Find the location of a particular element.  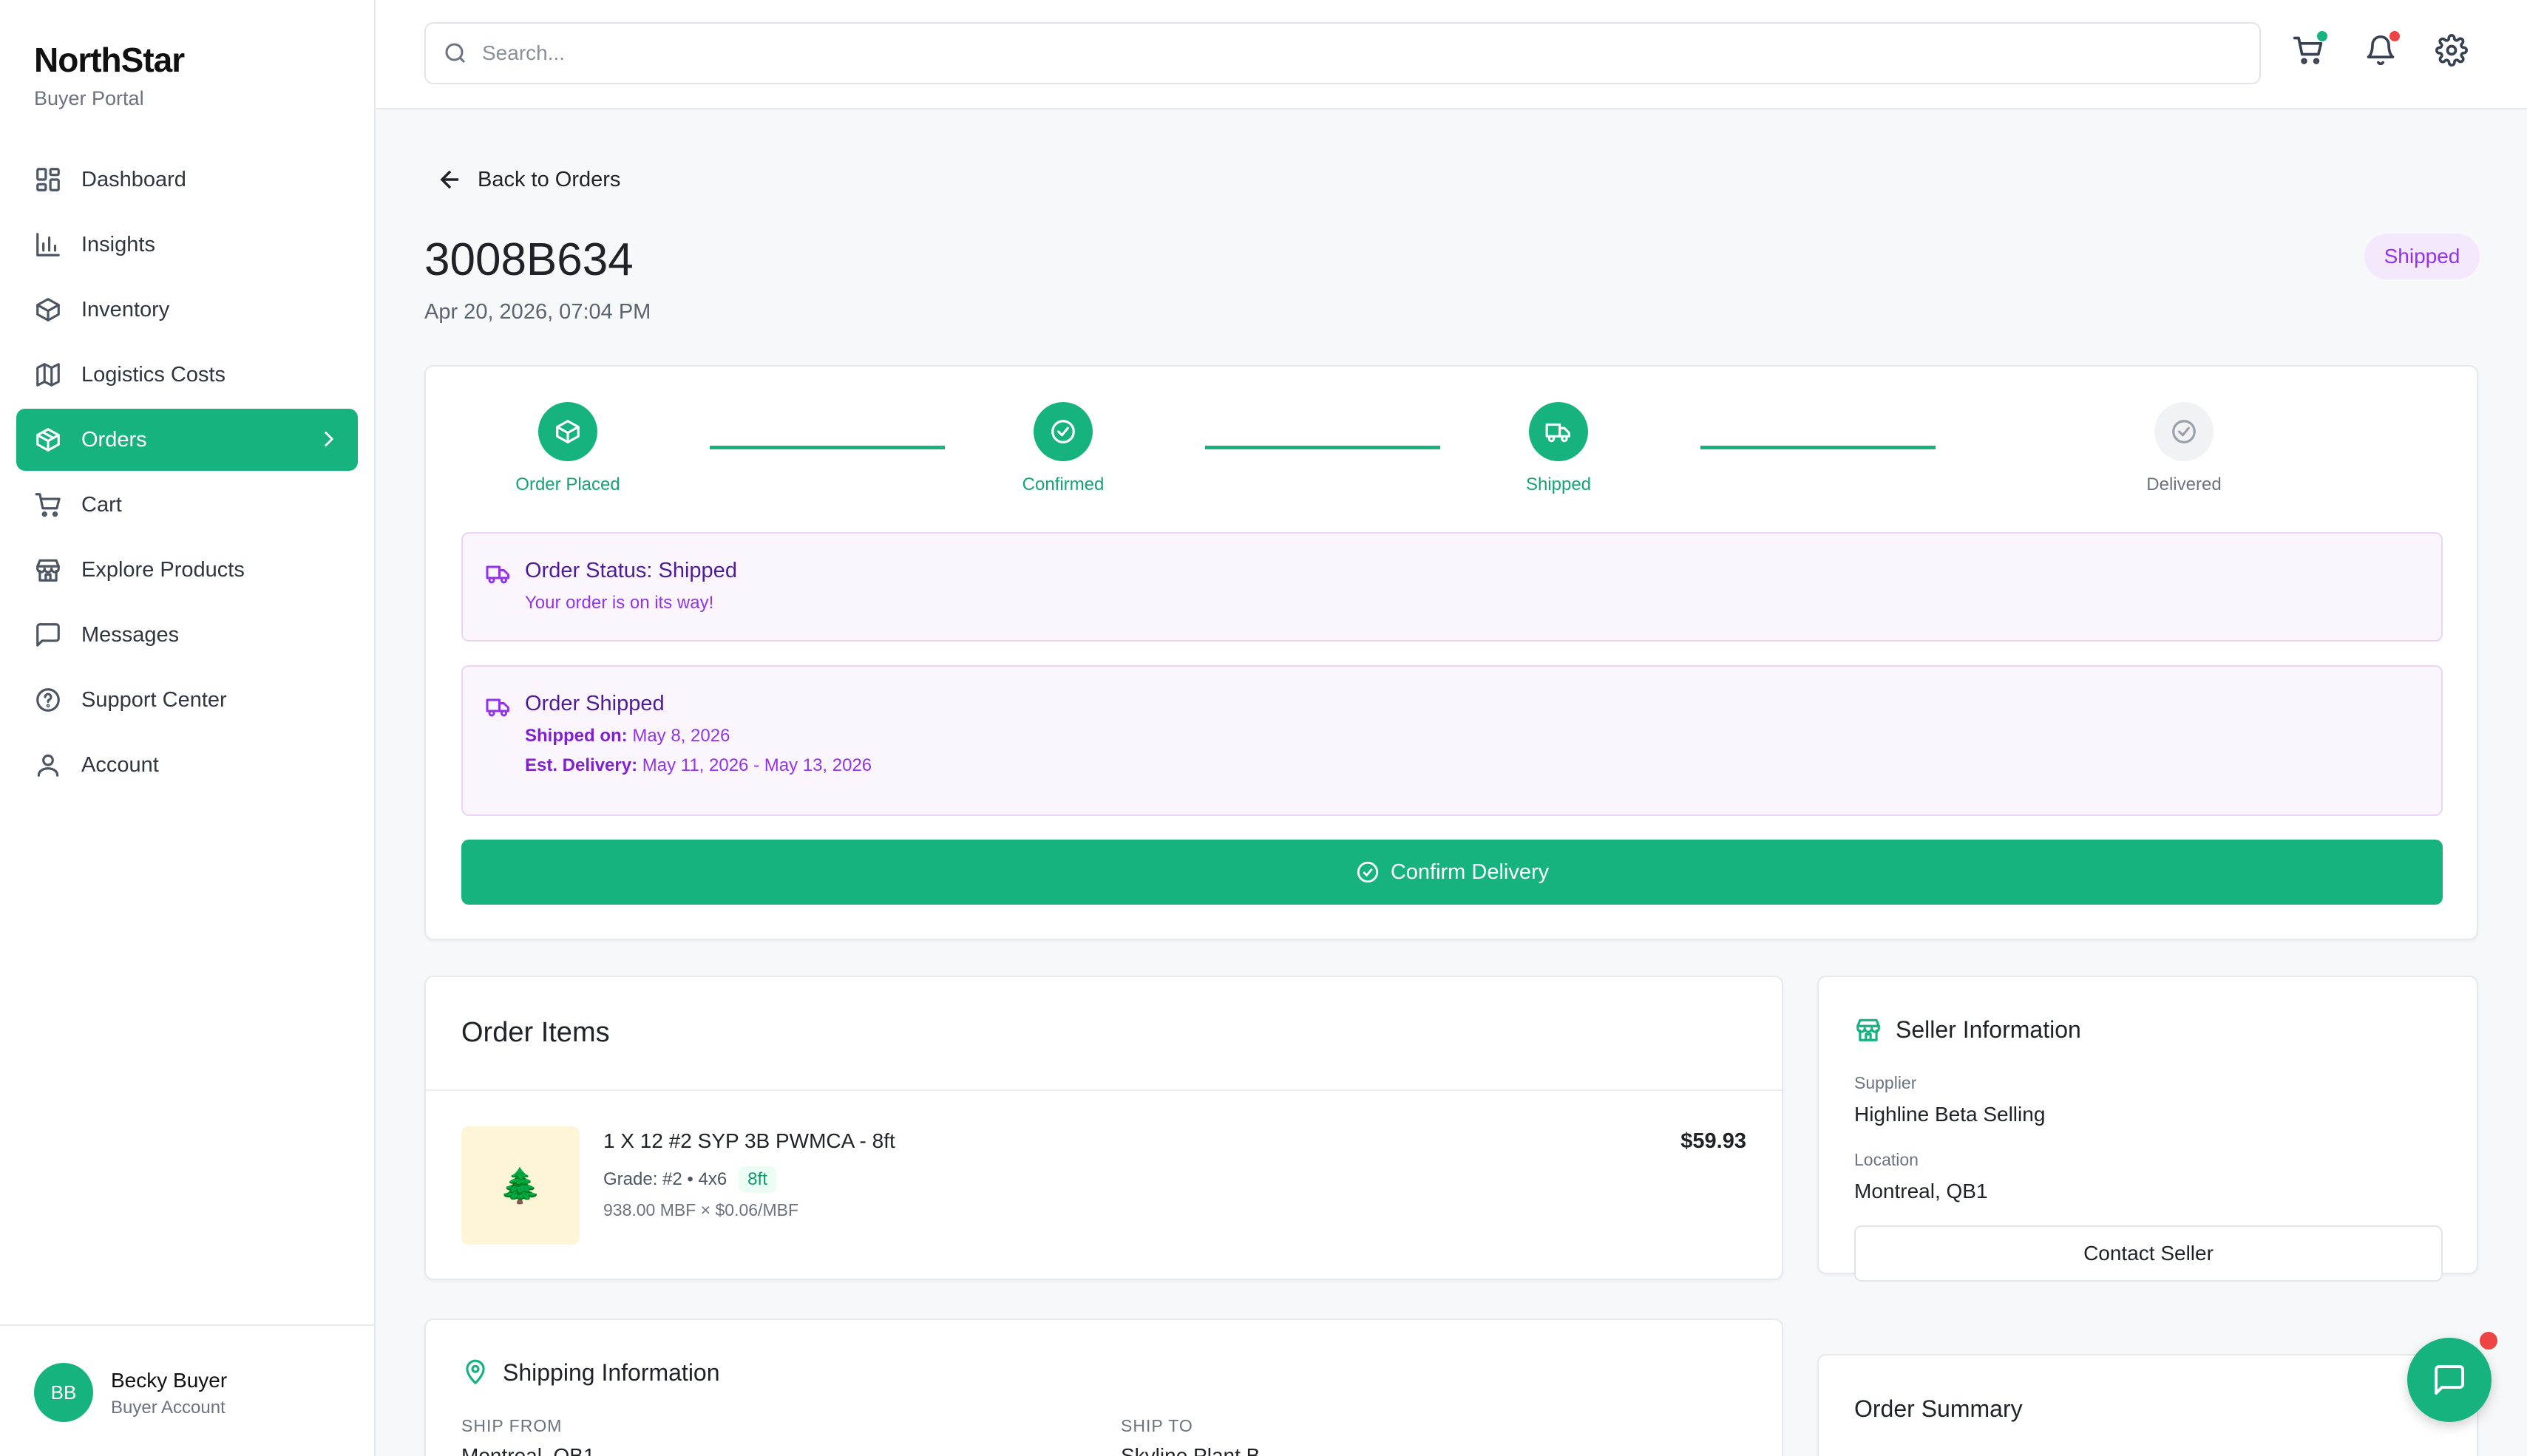

sidebar-item-label: Dashboard is located at coordinates (133, 179).